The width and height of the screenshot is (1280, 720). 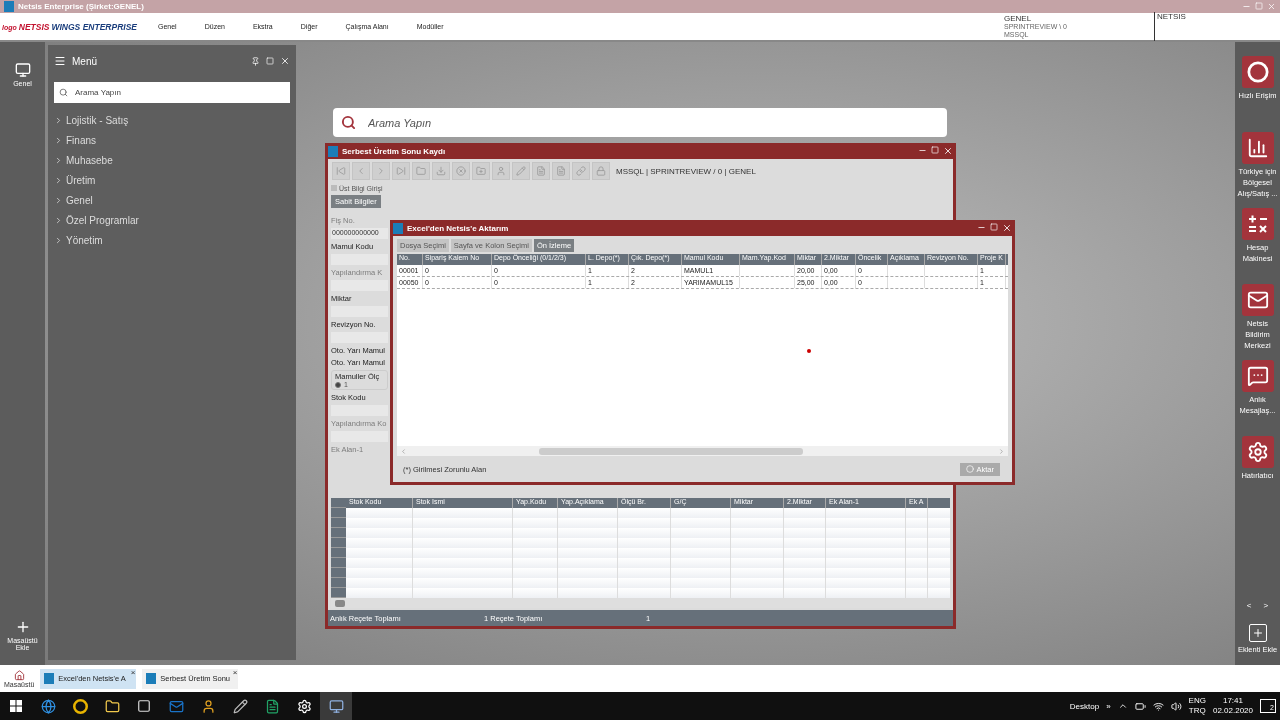 I want to click on network-icon, so click(x=1158, y=706).